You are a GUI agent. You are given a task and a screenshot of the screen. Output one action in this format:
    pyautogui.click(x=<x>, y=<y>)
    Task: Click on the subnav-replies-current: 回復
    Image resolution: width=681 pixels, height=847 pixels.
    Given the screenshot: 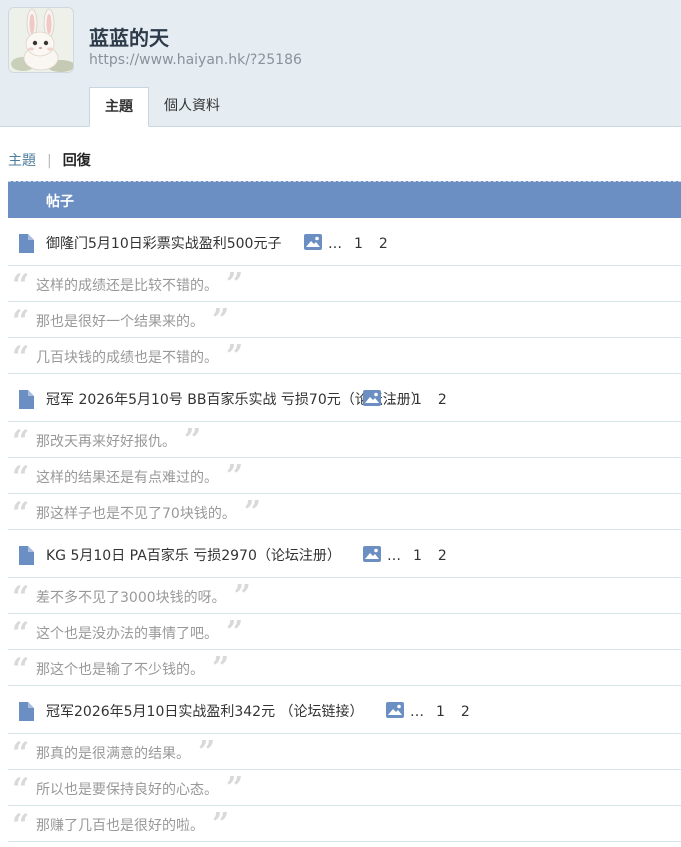 What is the action you would take?
    pyautogui.click(x=76, y=161)
    